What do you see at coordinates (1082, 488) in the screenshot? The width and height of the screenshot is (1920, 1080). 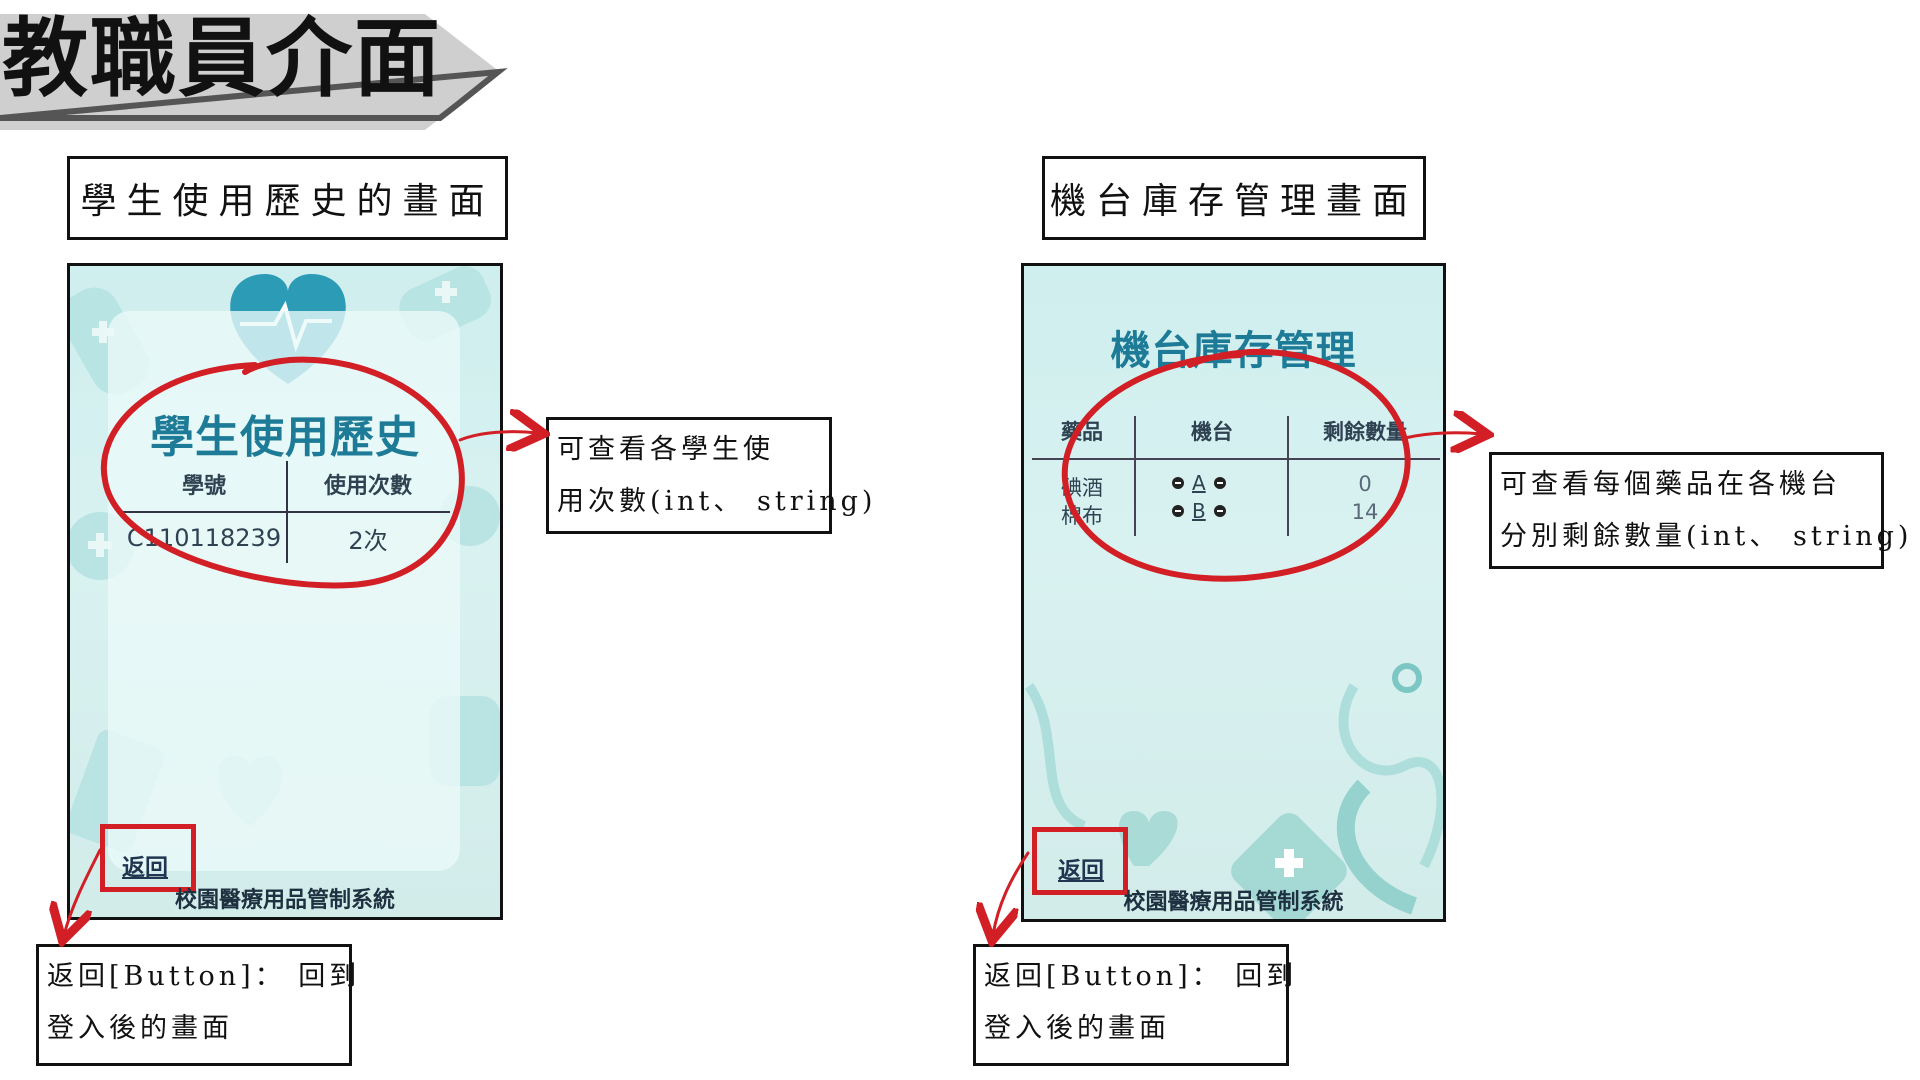 I see `item-cell: 碘酒` at bounding box center [1082, 488].